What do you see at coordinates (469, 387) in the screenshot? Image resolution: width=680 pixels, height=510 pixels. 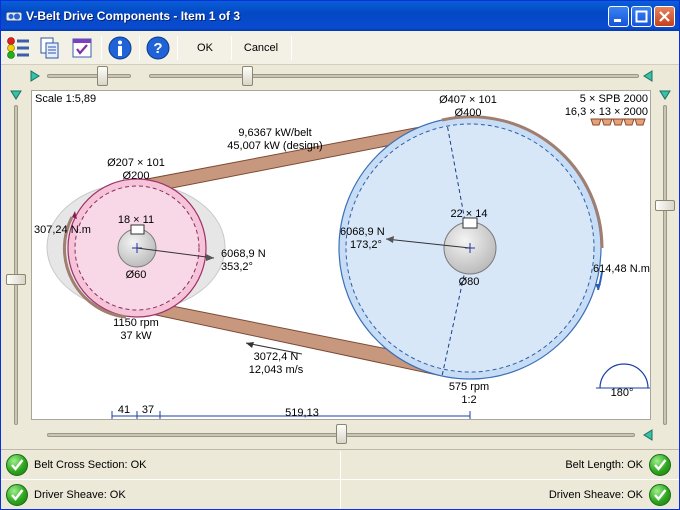 I see `driven-speed-label: 575 rpm` at bounding box center [469, 387].